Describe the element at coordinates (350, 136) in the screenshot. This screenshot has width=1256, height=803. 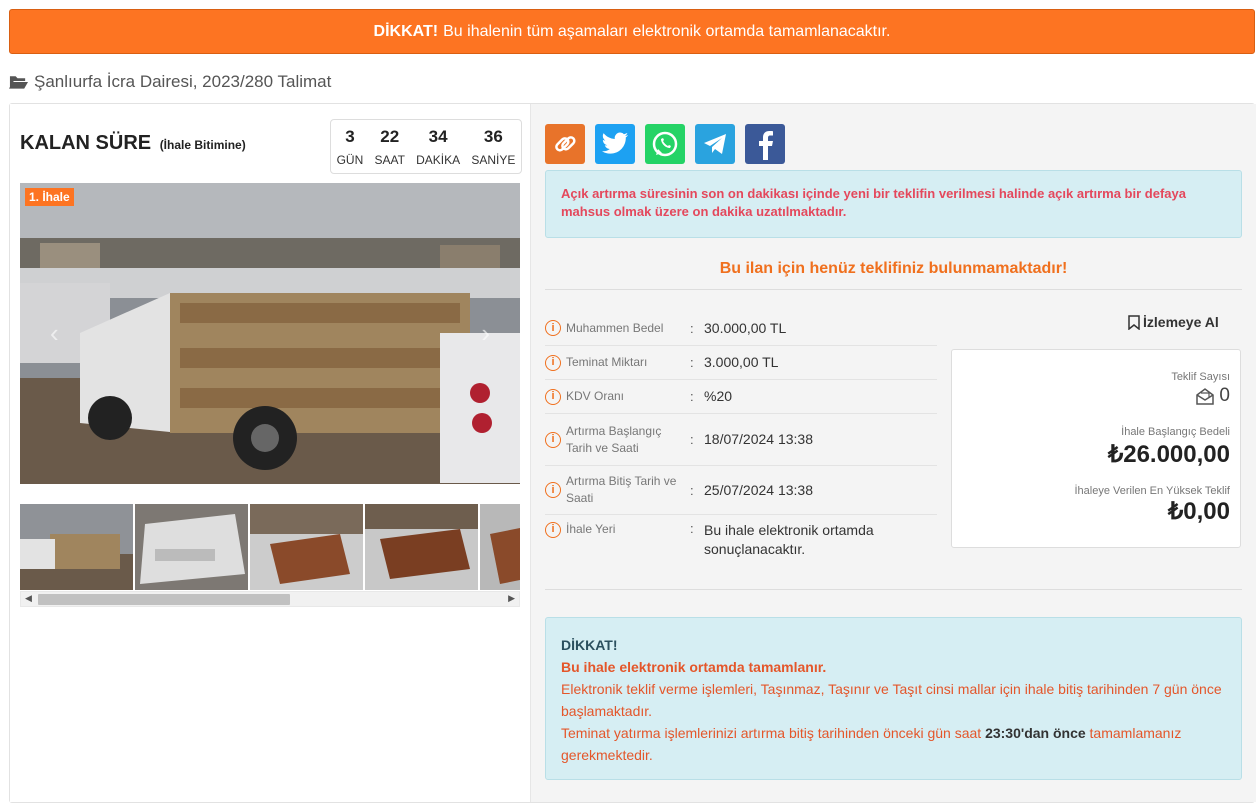
I see `days-value: 3` at that location.